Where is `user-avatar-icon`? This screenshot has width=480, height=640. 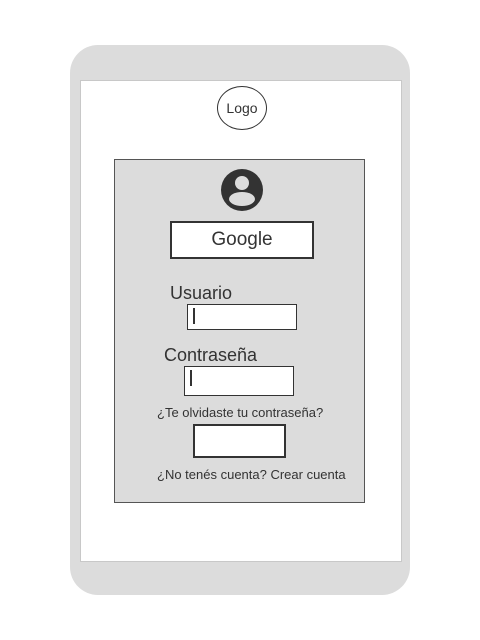
user-avatar-icon is located at coordinates (242, 190).